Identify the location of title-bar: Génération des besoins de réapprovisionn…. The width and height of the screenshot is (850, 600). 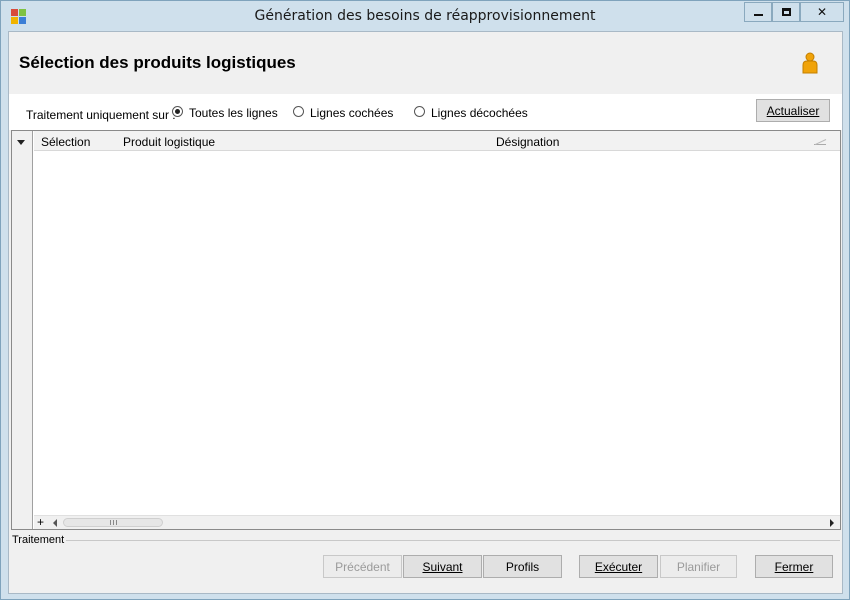
(425, 16).